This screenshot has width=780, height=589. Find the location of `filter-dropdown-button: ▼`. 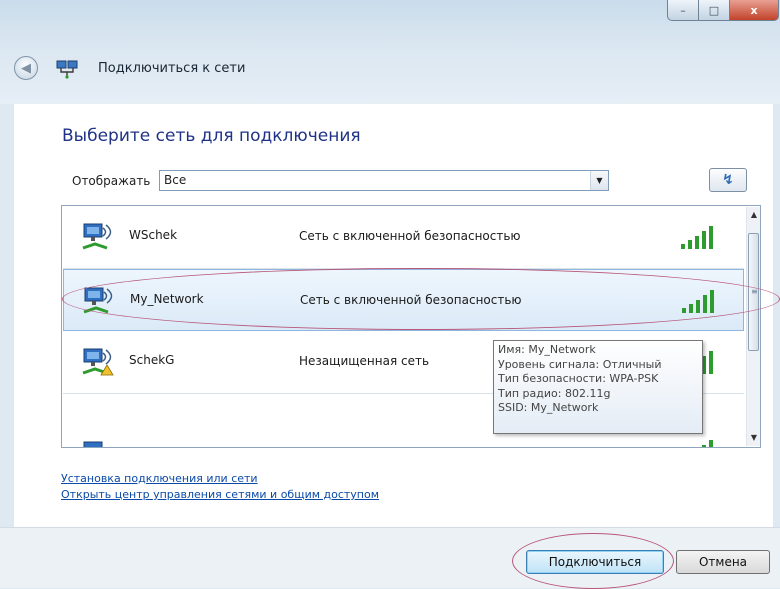

filter-dropdown-button: ▼ is located at coordinates (599, 180).